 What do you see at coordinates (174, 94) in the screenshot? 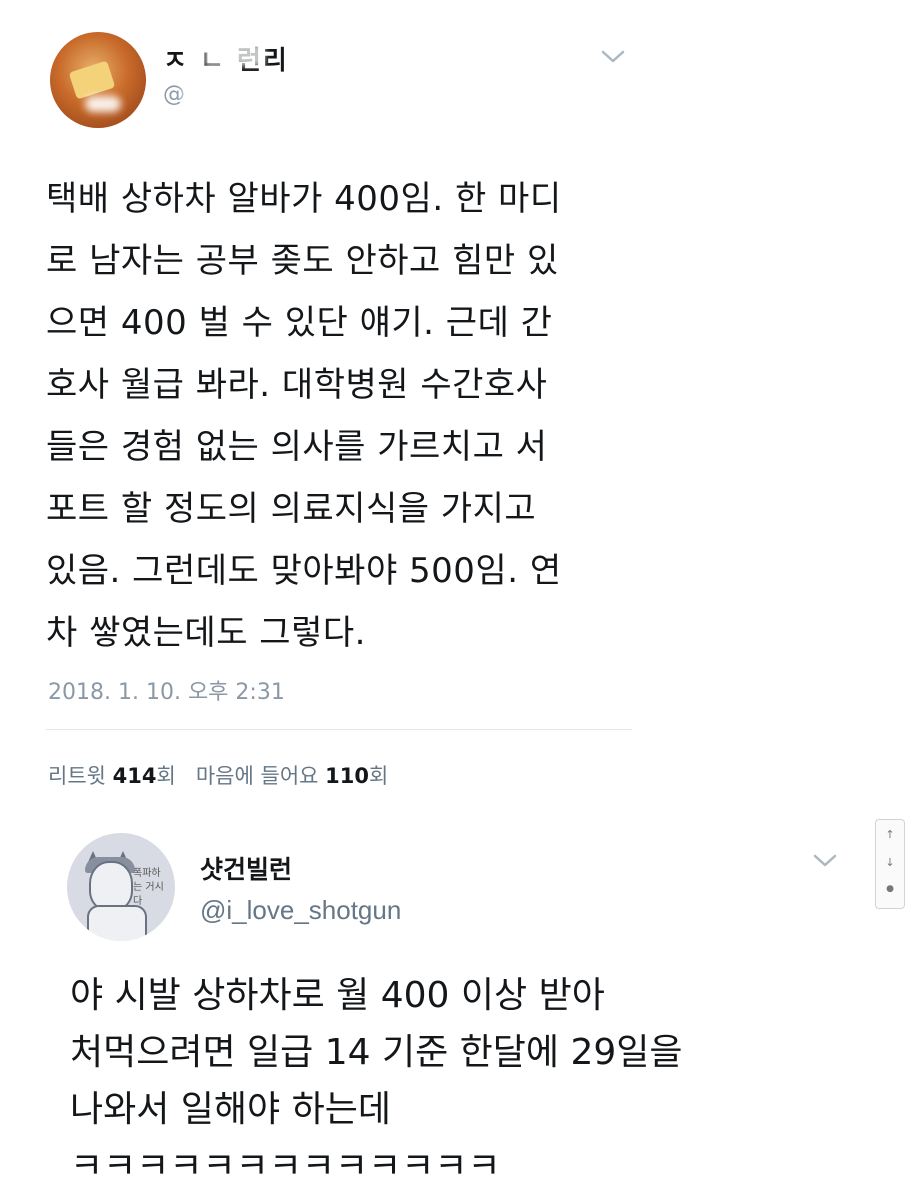
I see `user-handle: @` at bounding box center [174, 94].